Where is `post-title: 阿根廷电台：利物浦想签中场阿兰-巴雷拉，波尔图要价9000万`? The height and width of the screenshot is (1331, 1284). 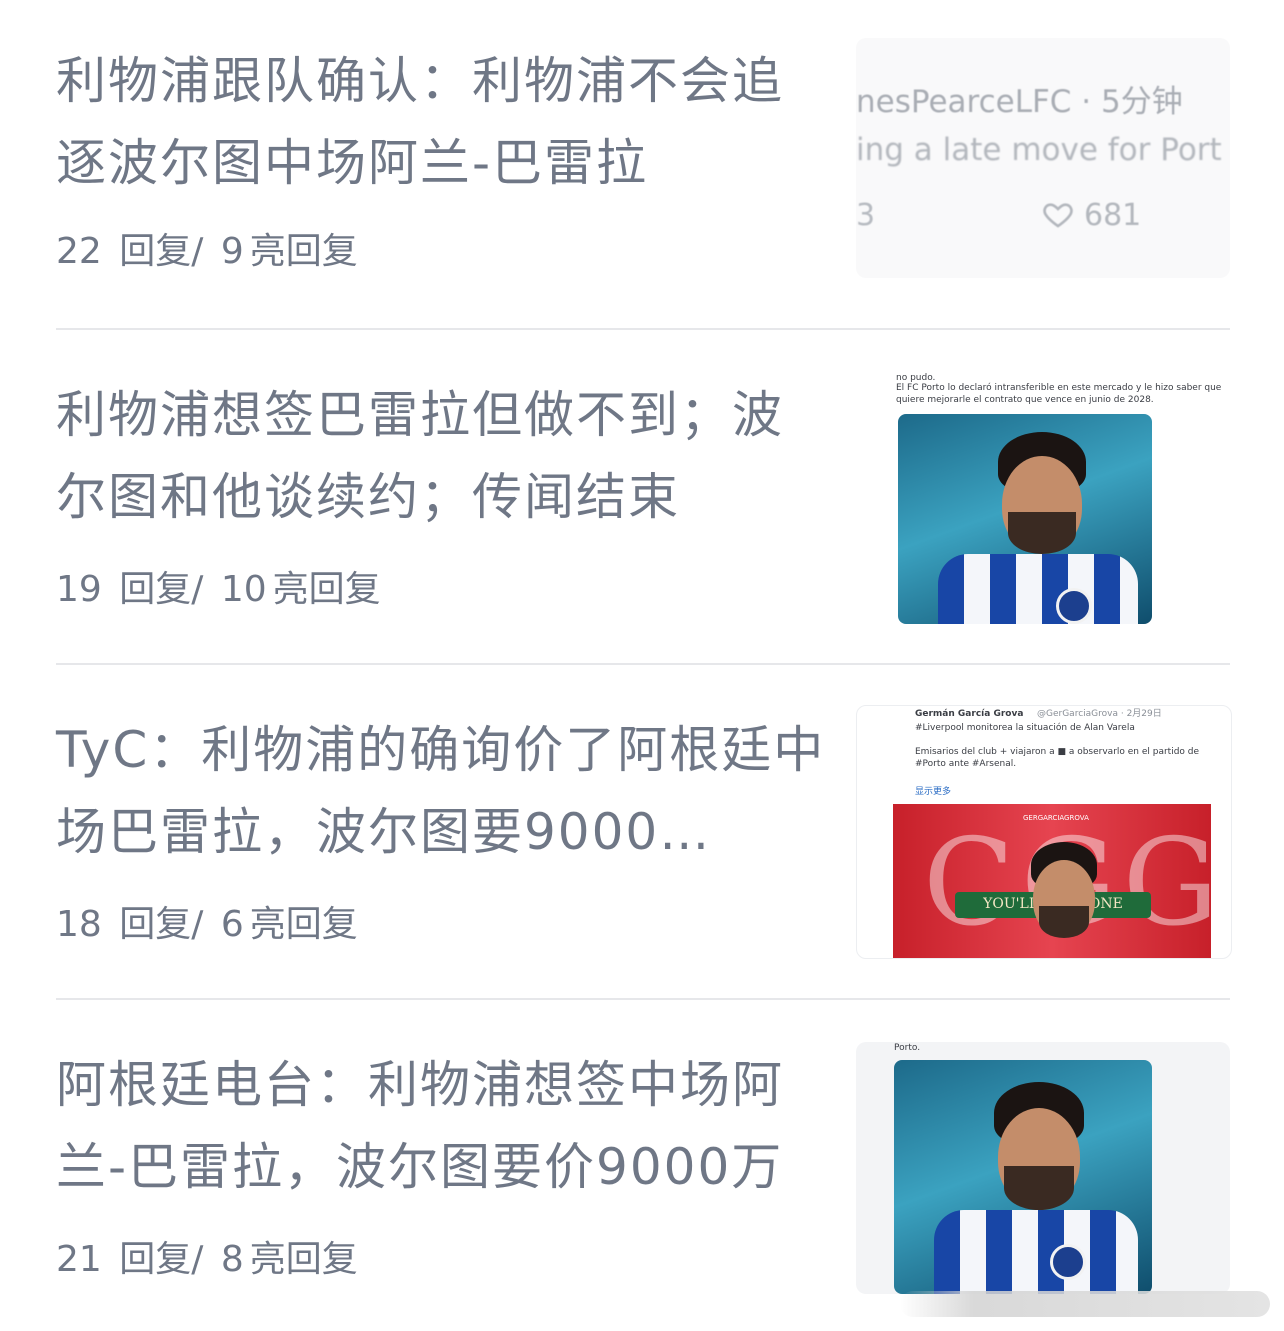 post-title: 阿根廷电台：利物浦想签中场阿兰-巴雷拉，波尔图要价9000万 is located at coordinates (441, 1126).